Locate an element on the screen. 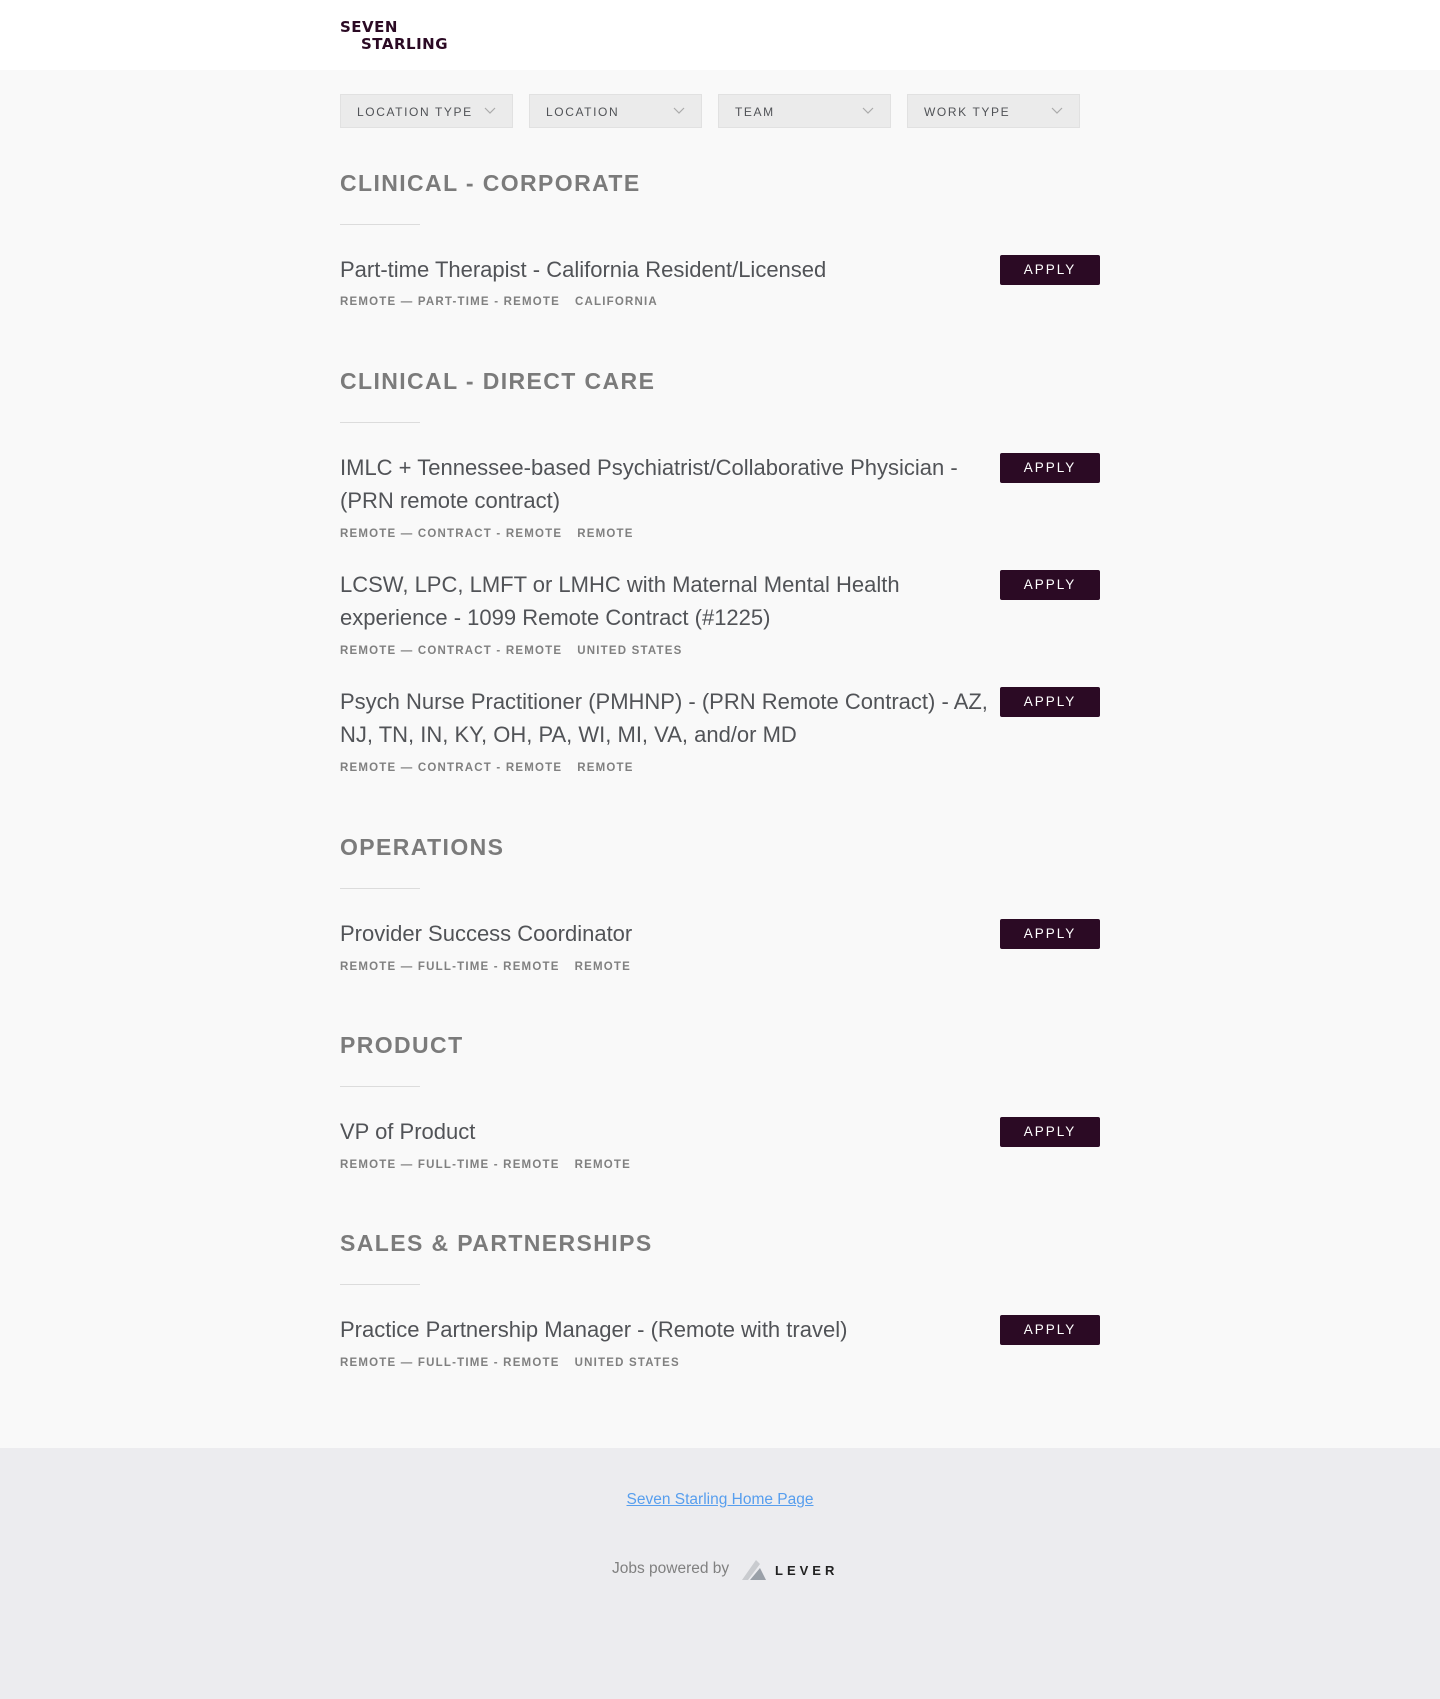  group-title: OPERATIONS is located at coordinates (422, 847).